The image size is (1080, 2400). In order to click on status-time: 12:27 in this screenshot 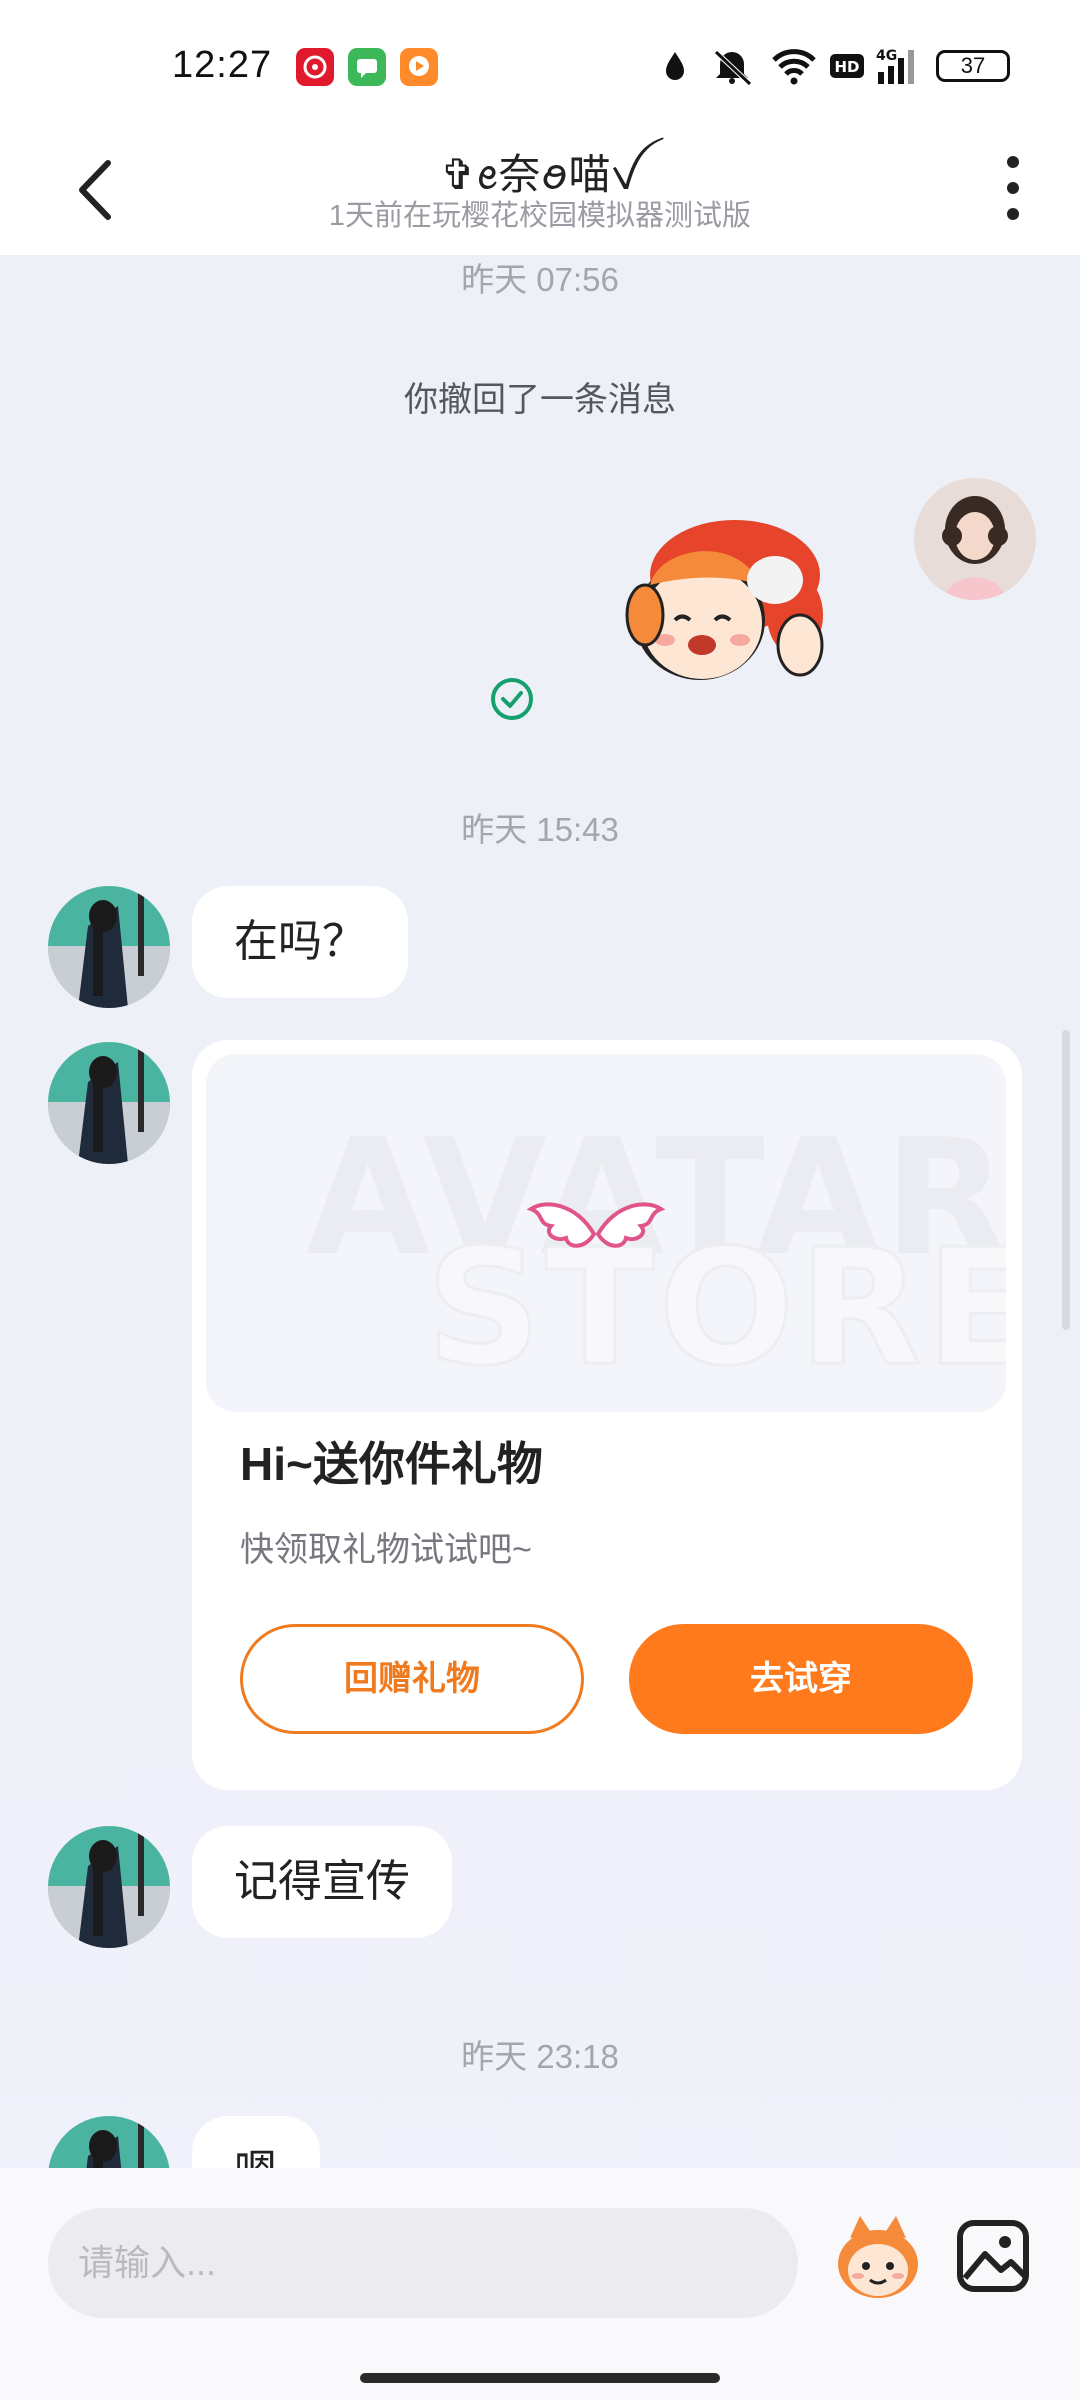, I will do `click(222, 65)`.